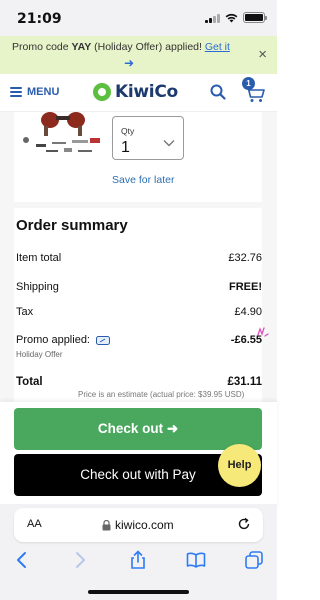 The height and width of the screenshot is (600, 320). I want to click on total-value: £31.11, so click(244, 382).